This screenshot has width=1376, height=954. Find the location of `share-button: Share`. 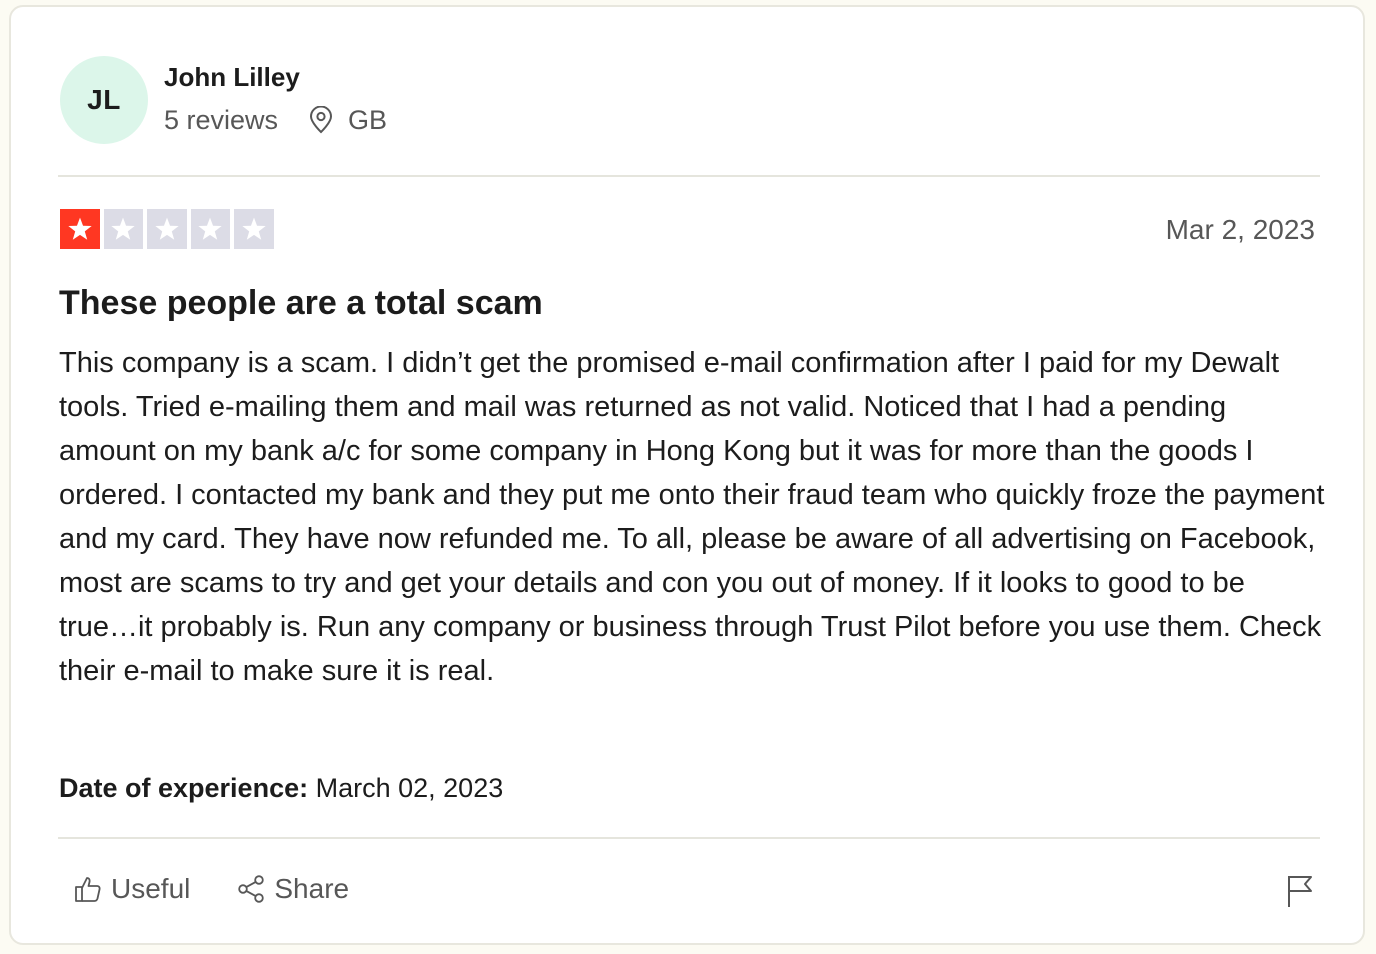

share-button: Share is located at coordinates (292, 889).